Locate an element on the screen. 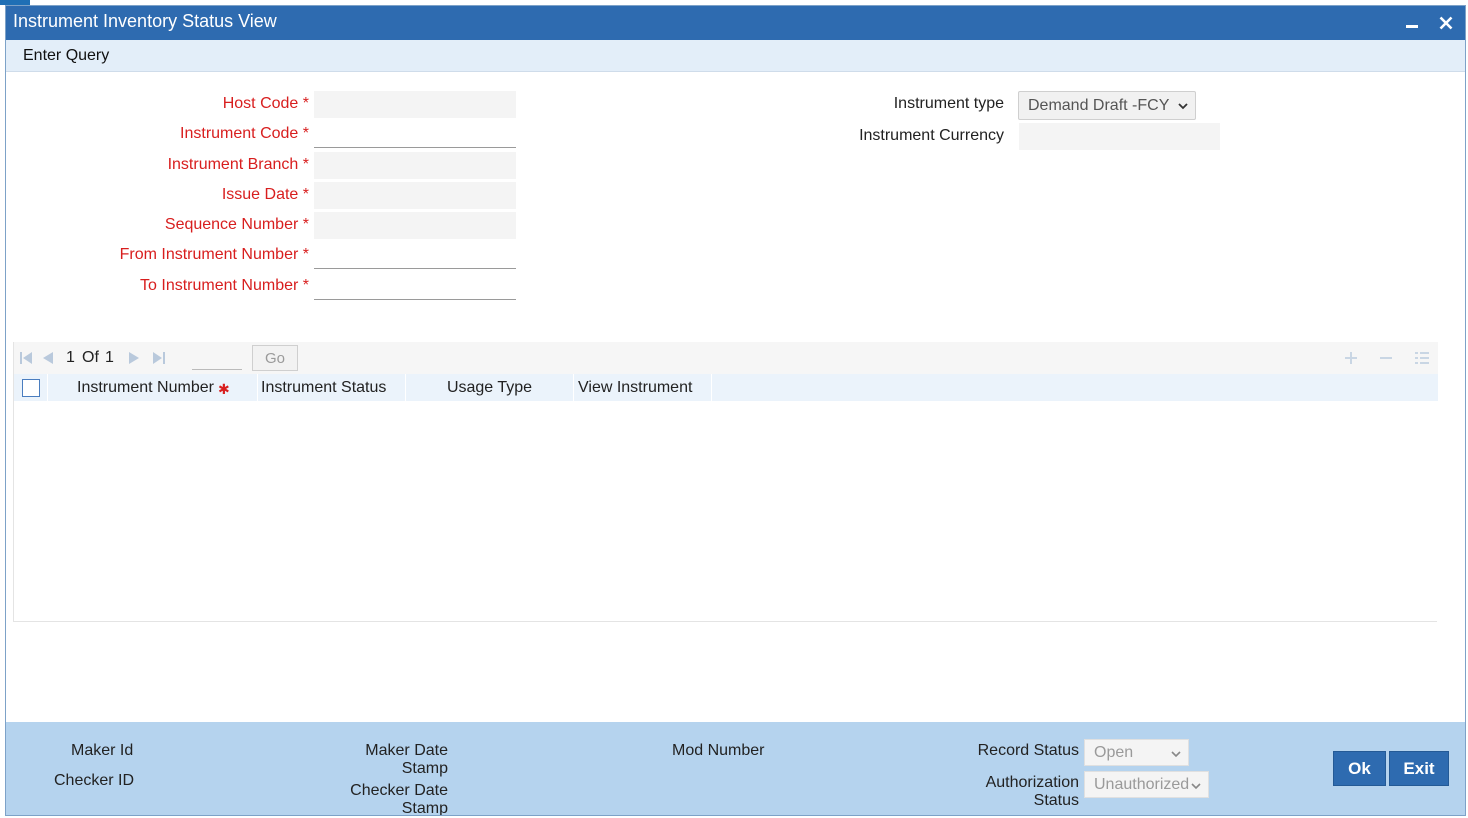  checker-date-stamp-label: Checker Date Stamp is located at coordinates (399, 799).